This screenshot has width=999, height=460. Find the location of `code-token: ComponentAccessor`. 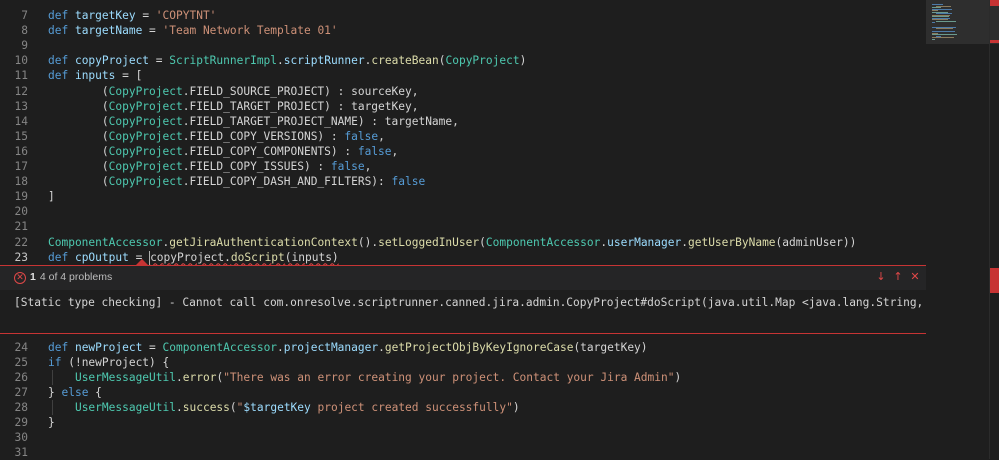

code-token: ComponentAccessor is located at coordinates (105, 242).